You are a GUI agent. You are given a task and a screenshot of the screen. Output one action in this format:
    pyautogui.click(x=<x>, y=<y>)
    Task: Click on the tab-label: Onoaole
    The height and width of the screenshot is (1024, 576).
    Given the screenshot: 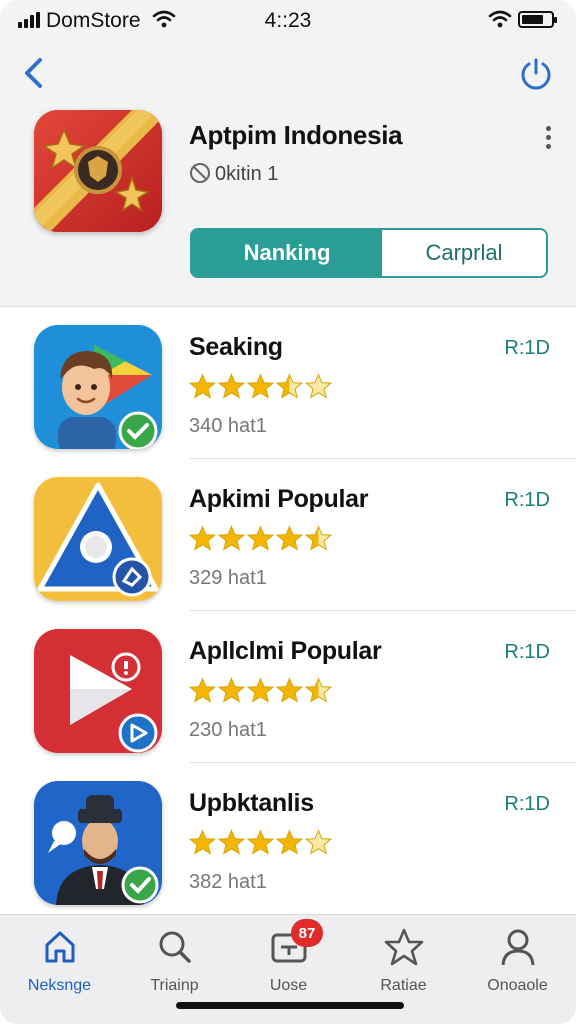 What is the action you would take?
    pyautogui.click(x=517, y=985)
    